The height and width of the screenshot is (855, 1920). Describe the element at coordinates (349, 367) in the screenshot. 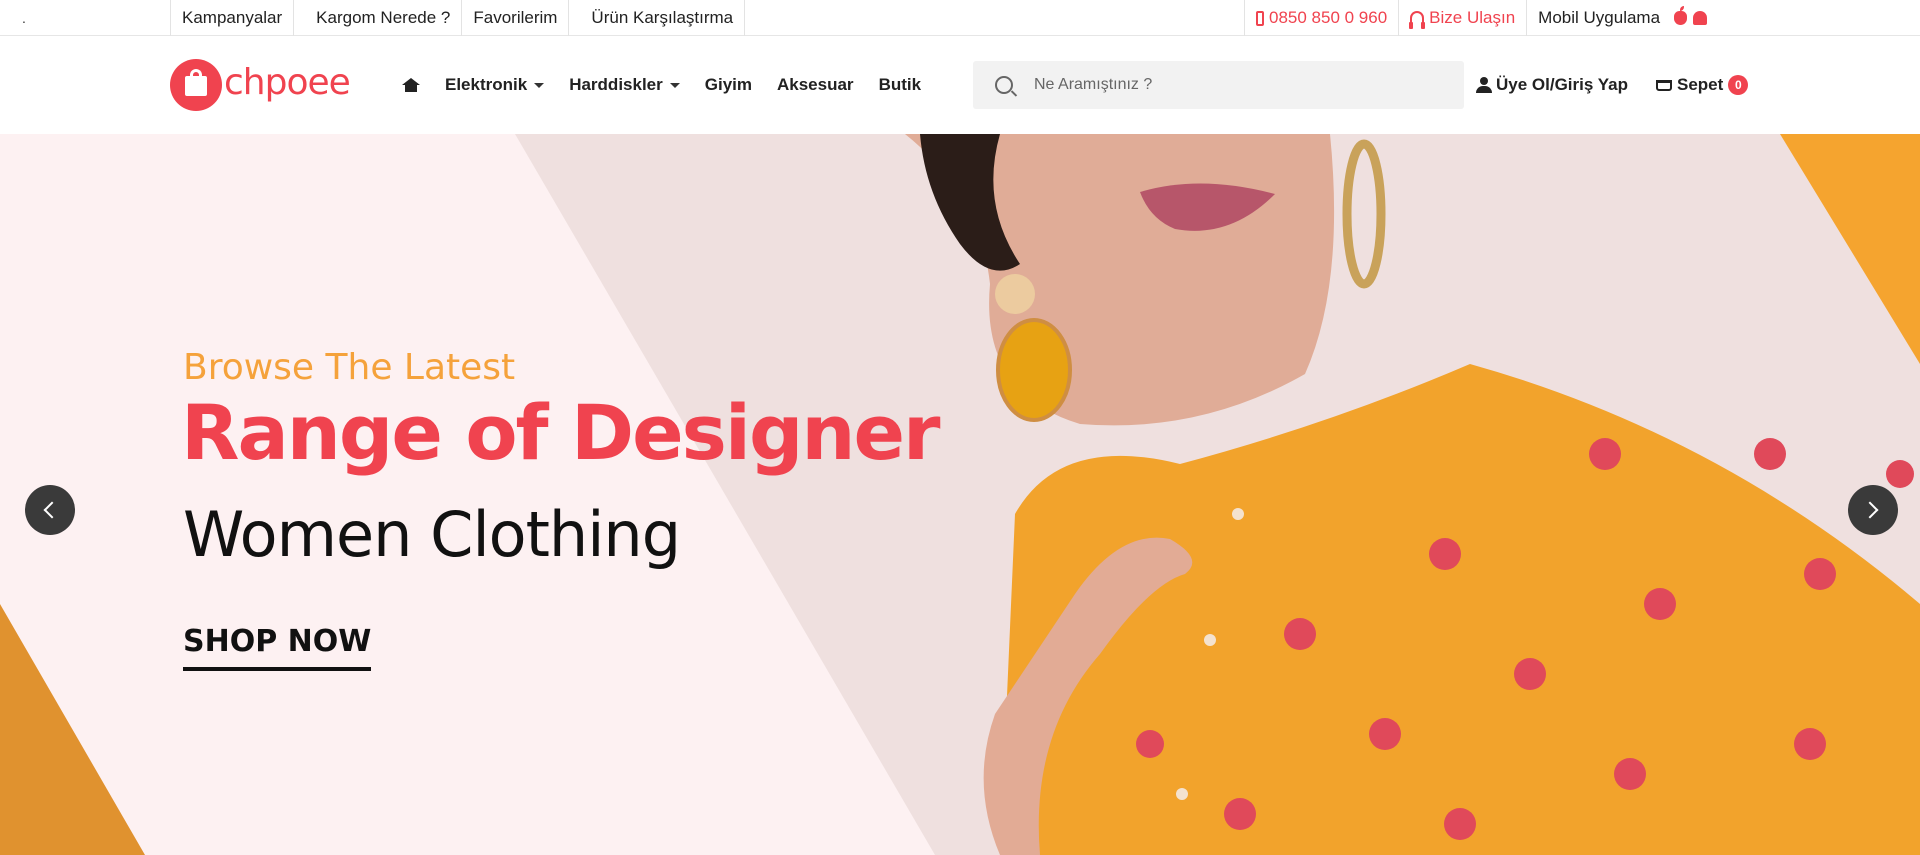

I see `hero-kicker: Browse The Latest` at that location.